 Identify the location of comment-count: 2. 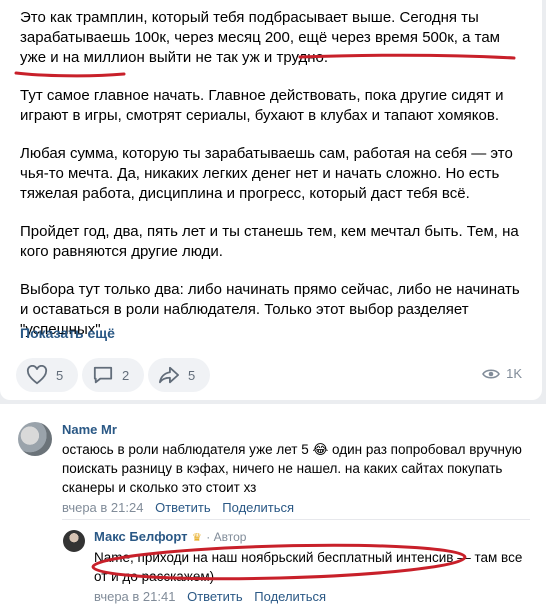
(126, 375).